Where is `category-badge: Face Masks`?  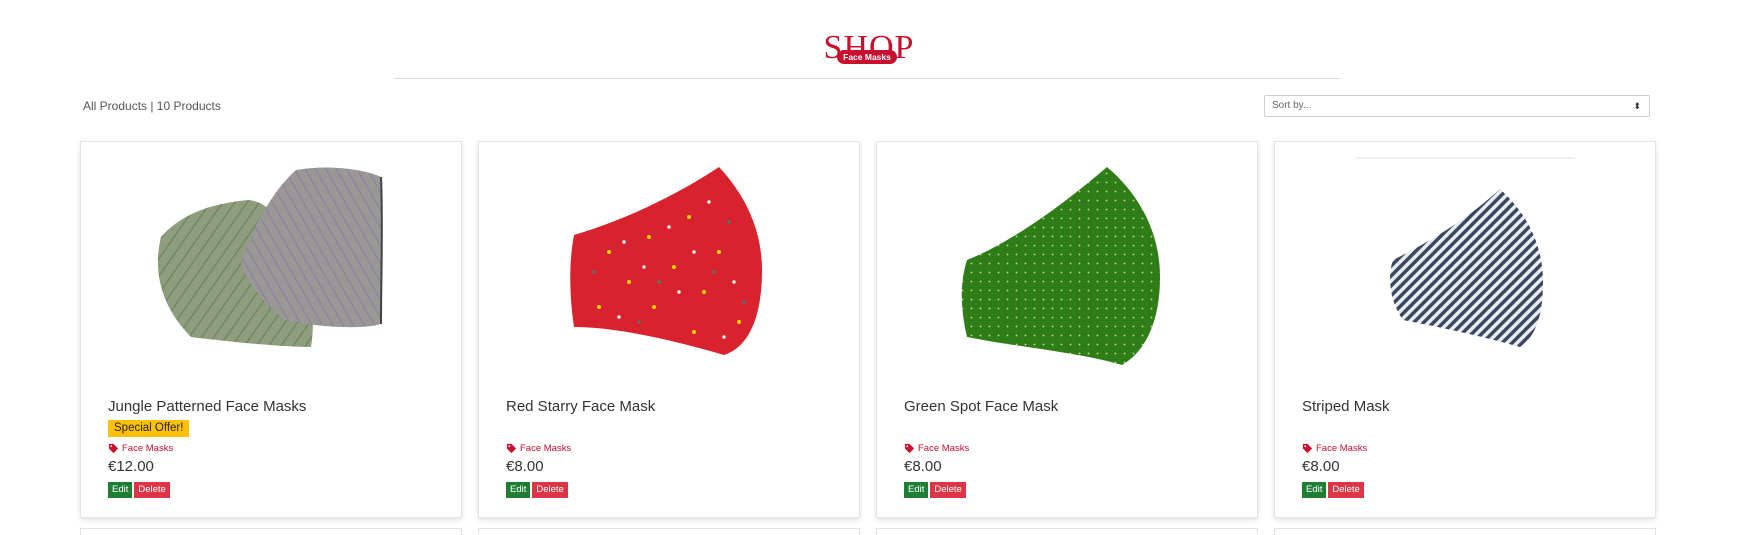 category-badge: Face Masks is located at coordinates (867, 57).